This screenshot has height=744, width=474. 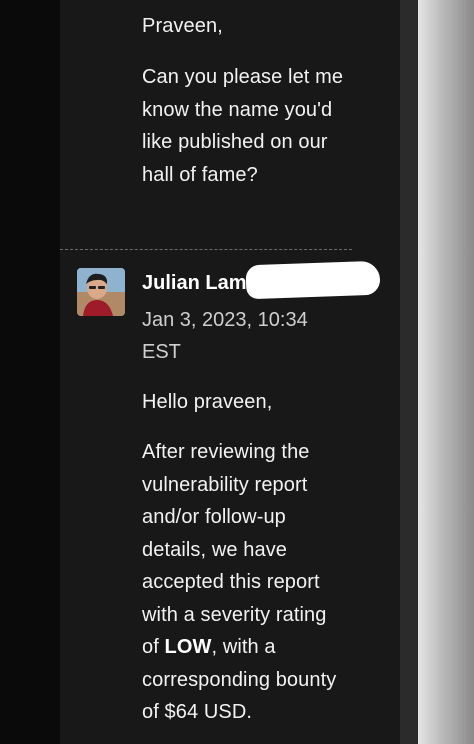 What do you see at coordinates (188, 647) in the screenshot?
I see `severity-rating: LOW` at bounding box center [188, 647].